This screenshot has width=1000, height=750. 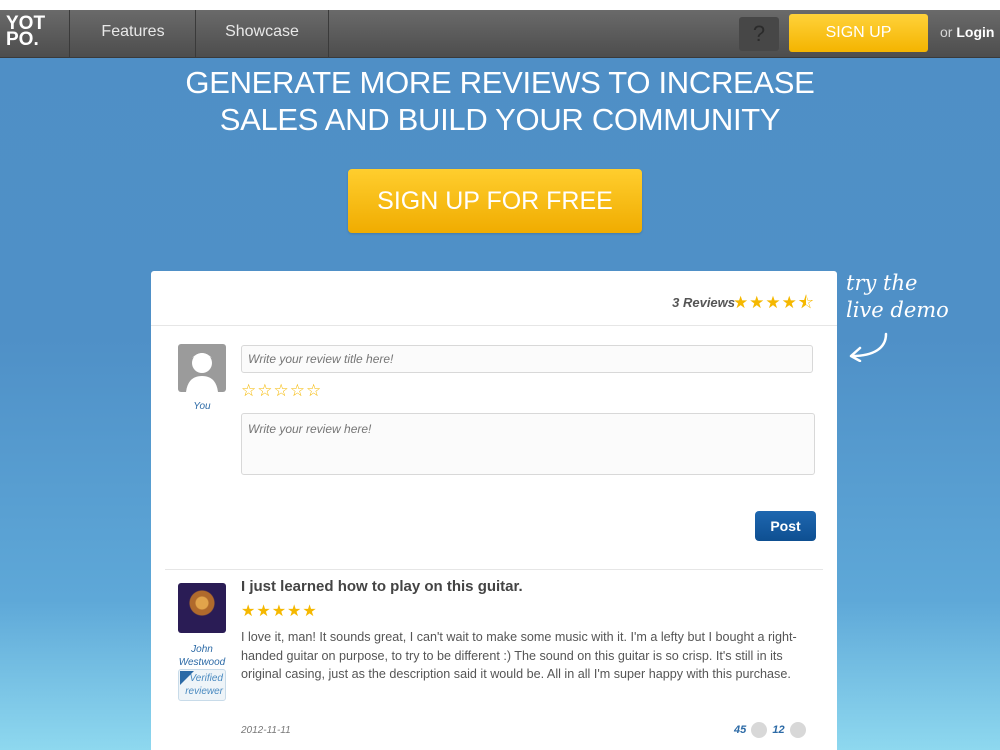 I want to click on demo-note-line-1: try the, so click(x=882, y=283).